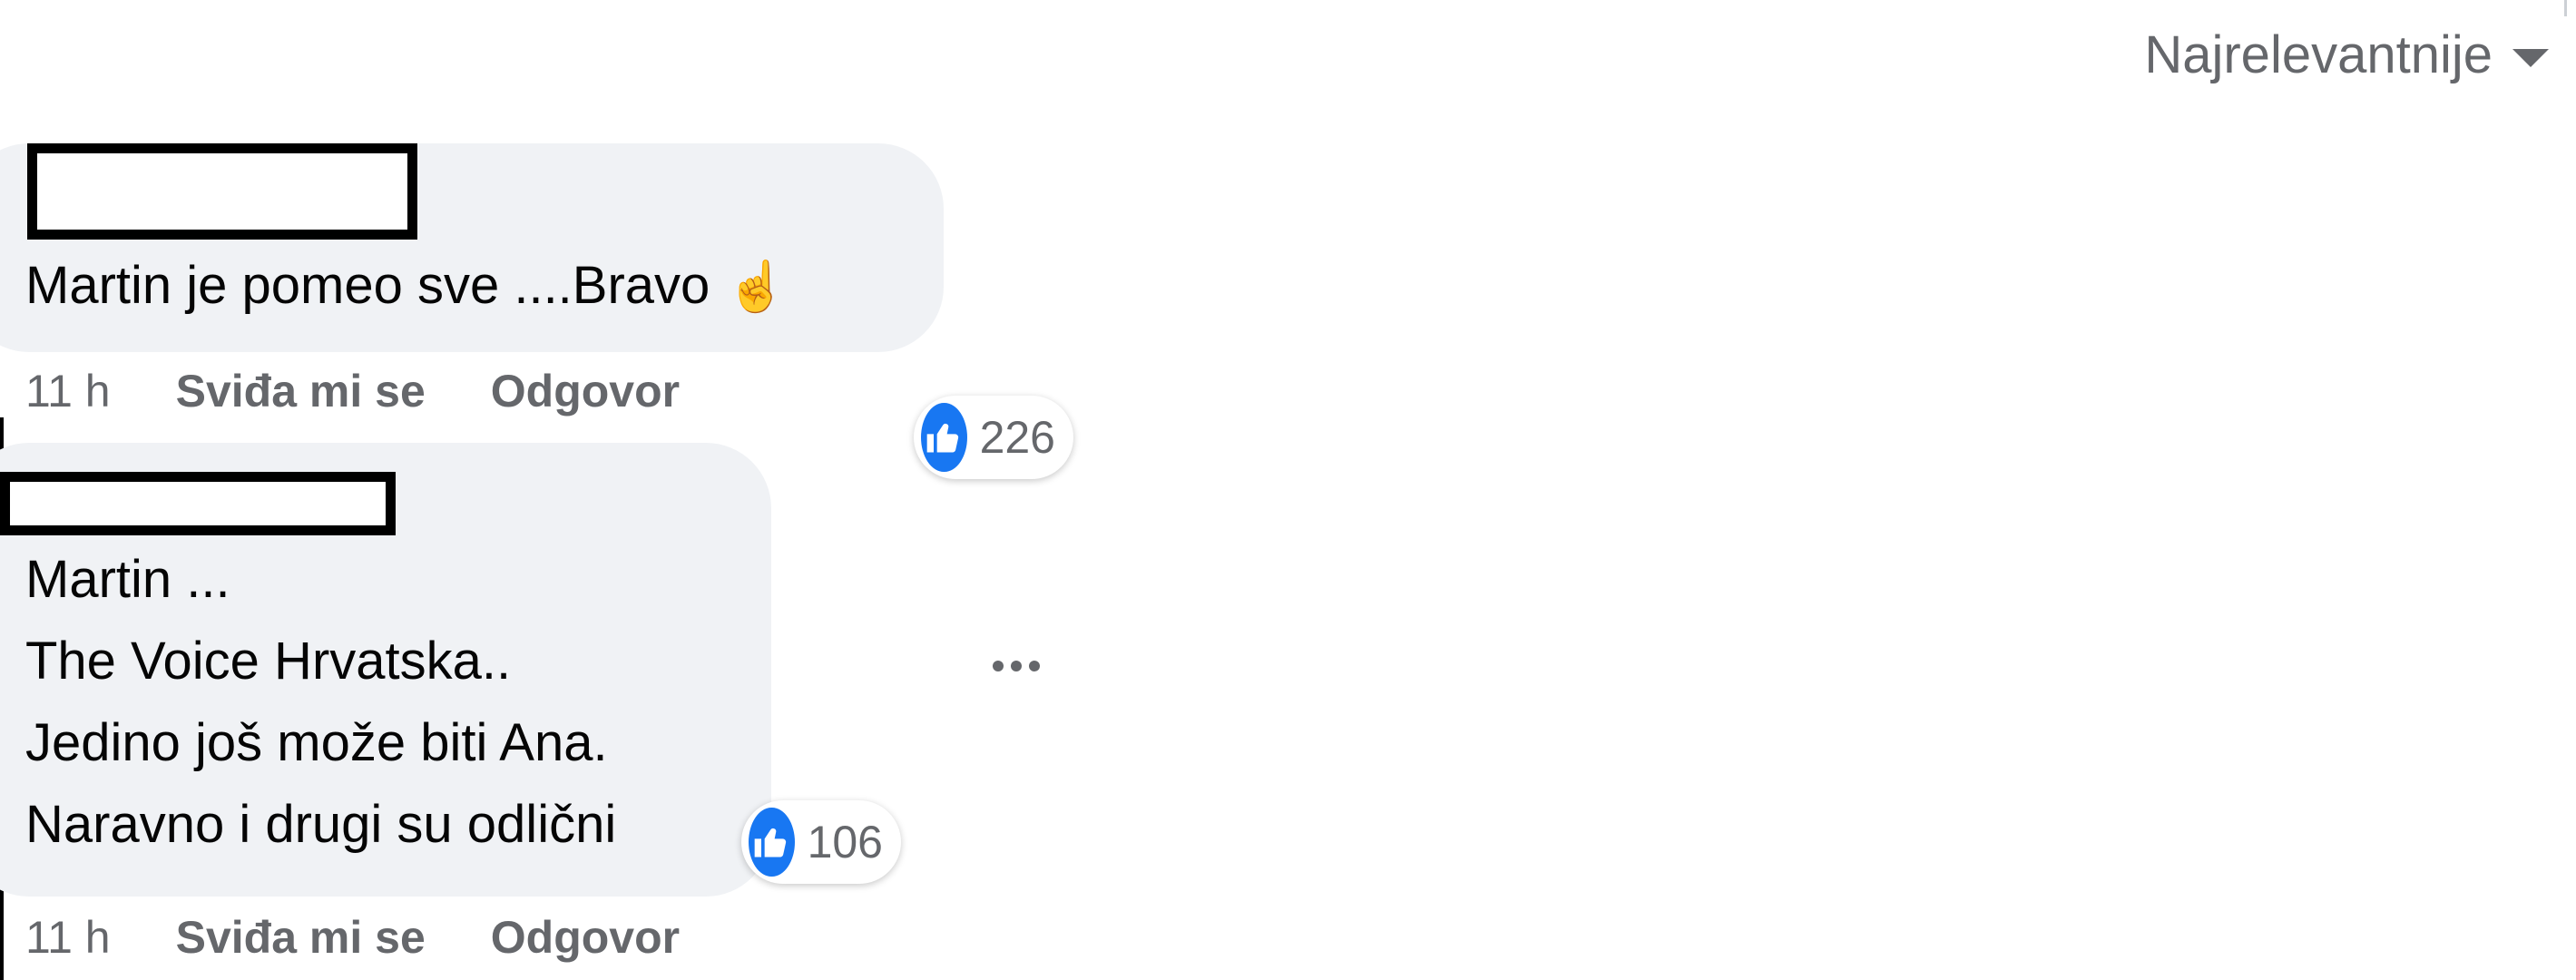  I want to click on pointing-up-emoji: ☝, so click(757, 287).